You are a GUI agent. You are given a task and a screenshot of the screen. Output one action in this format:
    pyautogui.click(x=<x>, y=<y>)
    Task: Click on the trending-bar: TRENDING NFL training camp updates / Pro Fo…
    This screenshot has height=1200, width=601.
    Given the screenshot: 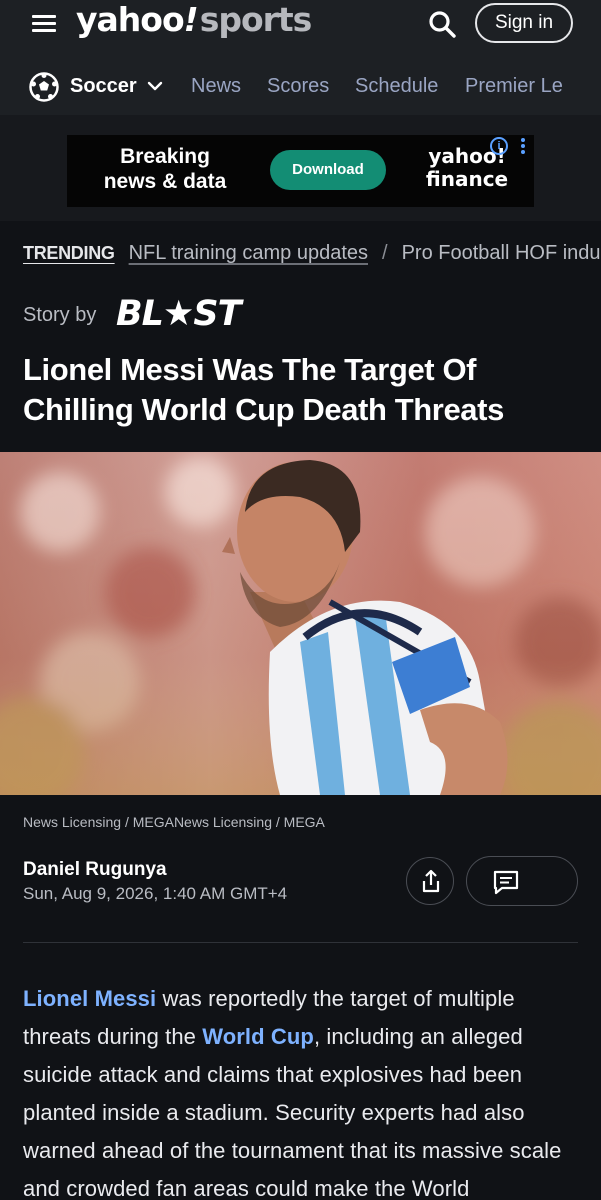 What is the action you would take?
    pyautogui.click(x=312, y=256)
    